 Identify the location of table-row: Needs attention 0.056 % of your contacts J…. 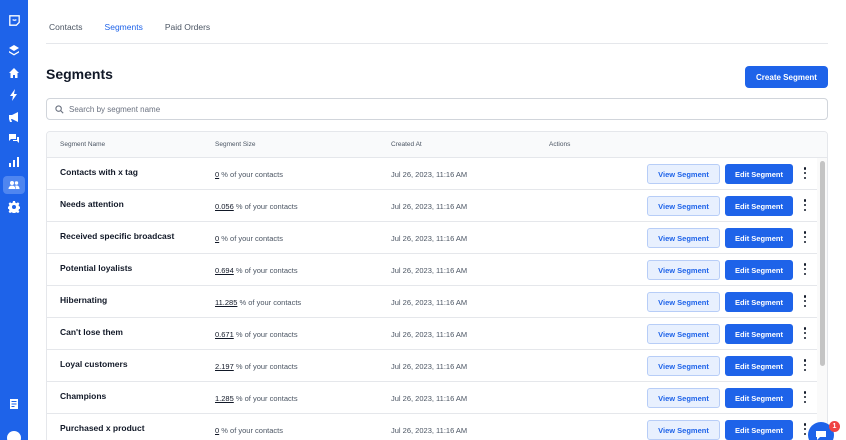
(432, 206).